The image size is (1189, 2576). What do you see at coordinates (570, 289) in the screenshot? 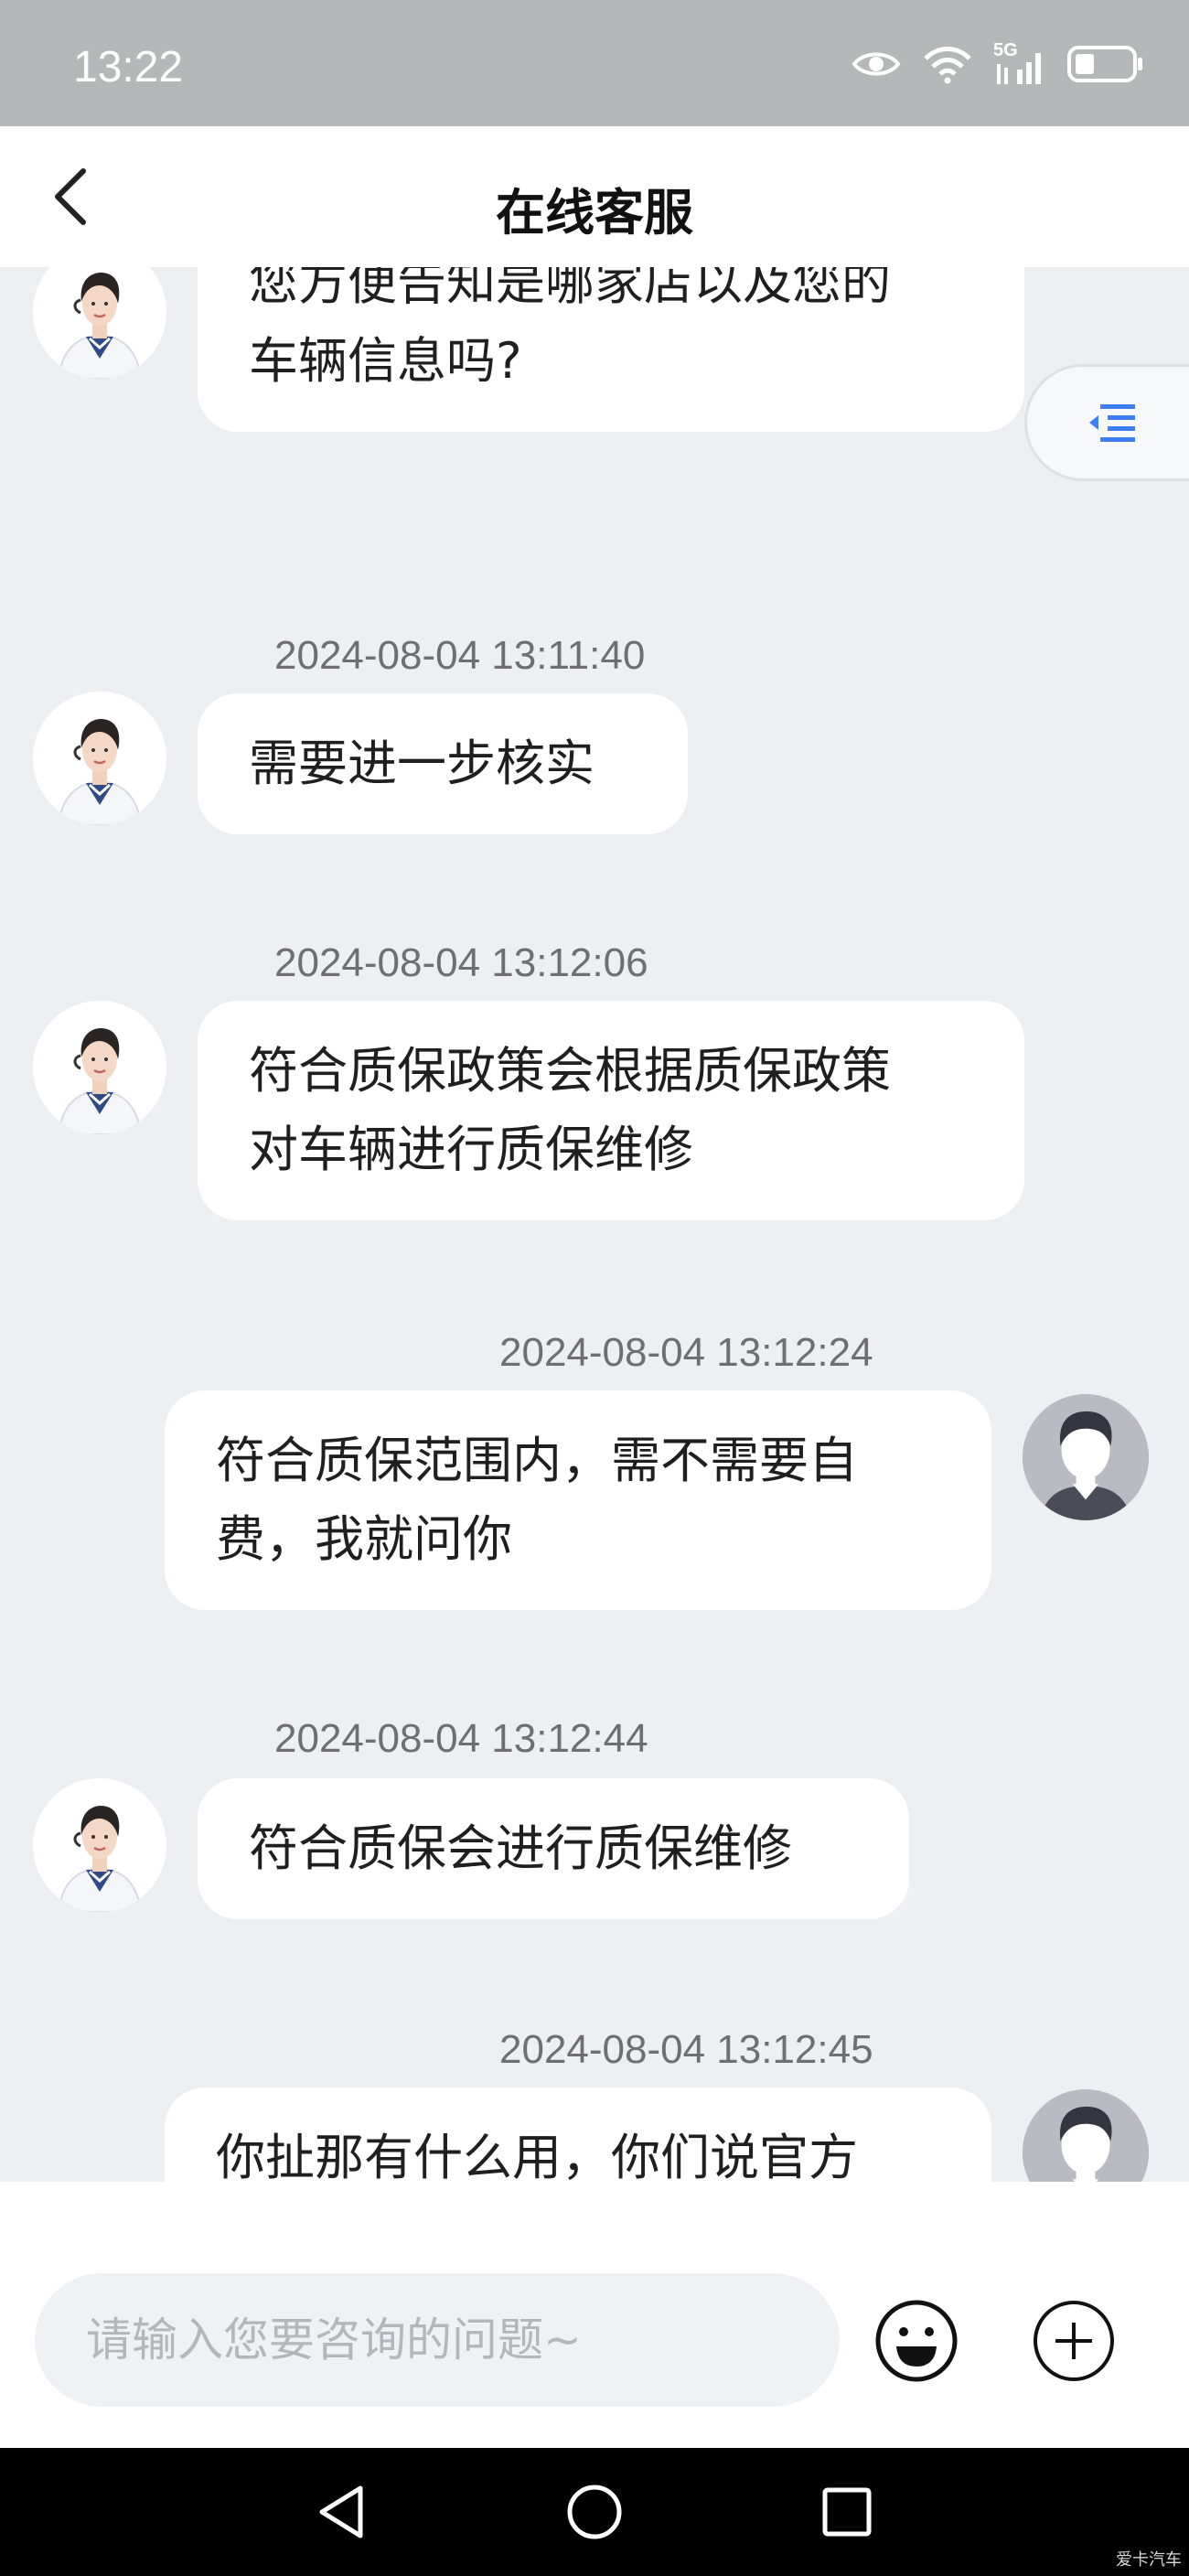
I see `message-line: 您方便告知是哪家店以及您的` at bounding box center [570, 289].